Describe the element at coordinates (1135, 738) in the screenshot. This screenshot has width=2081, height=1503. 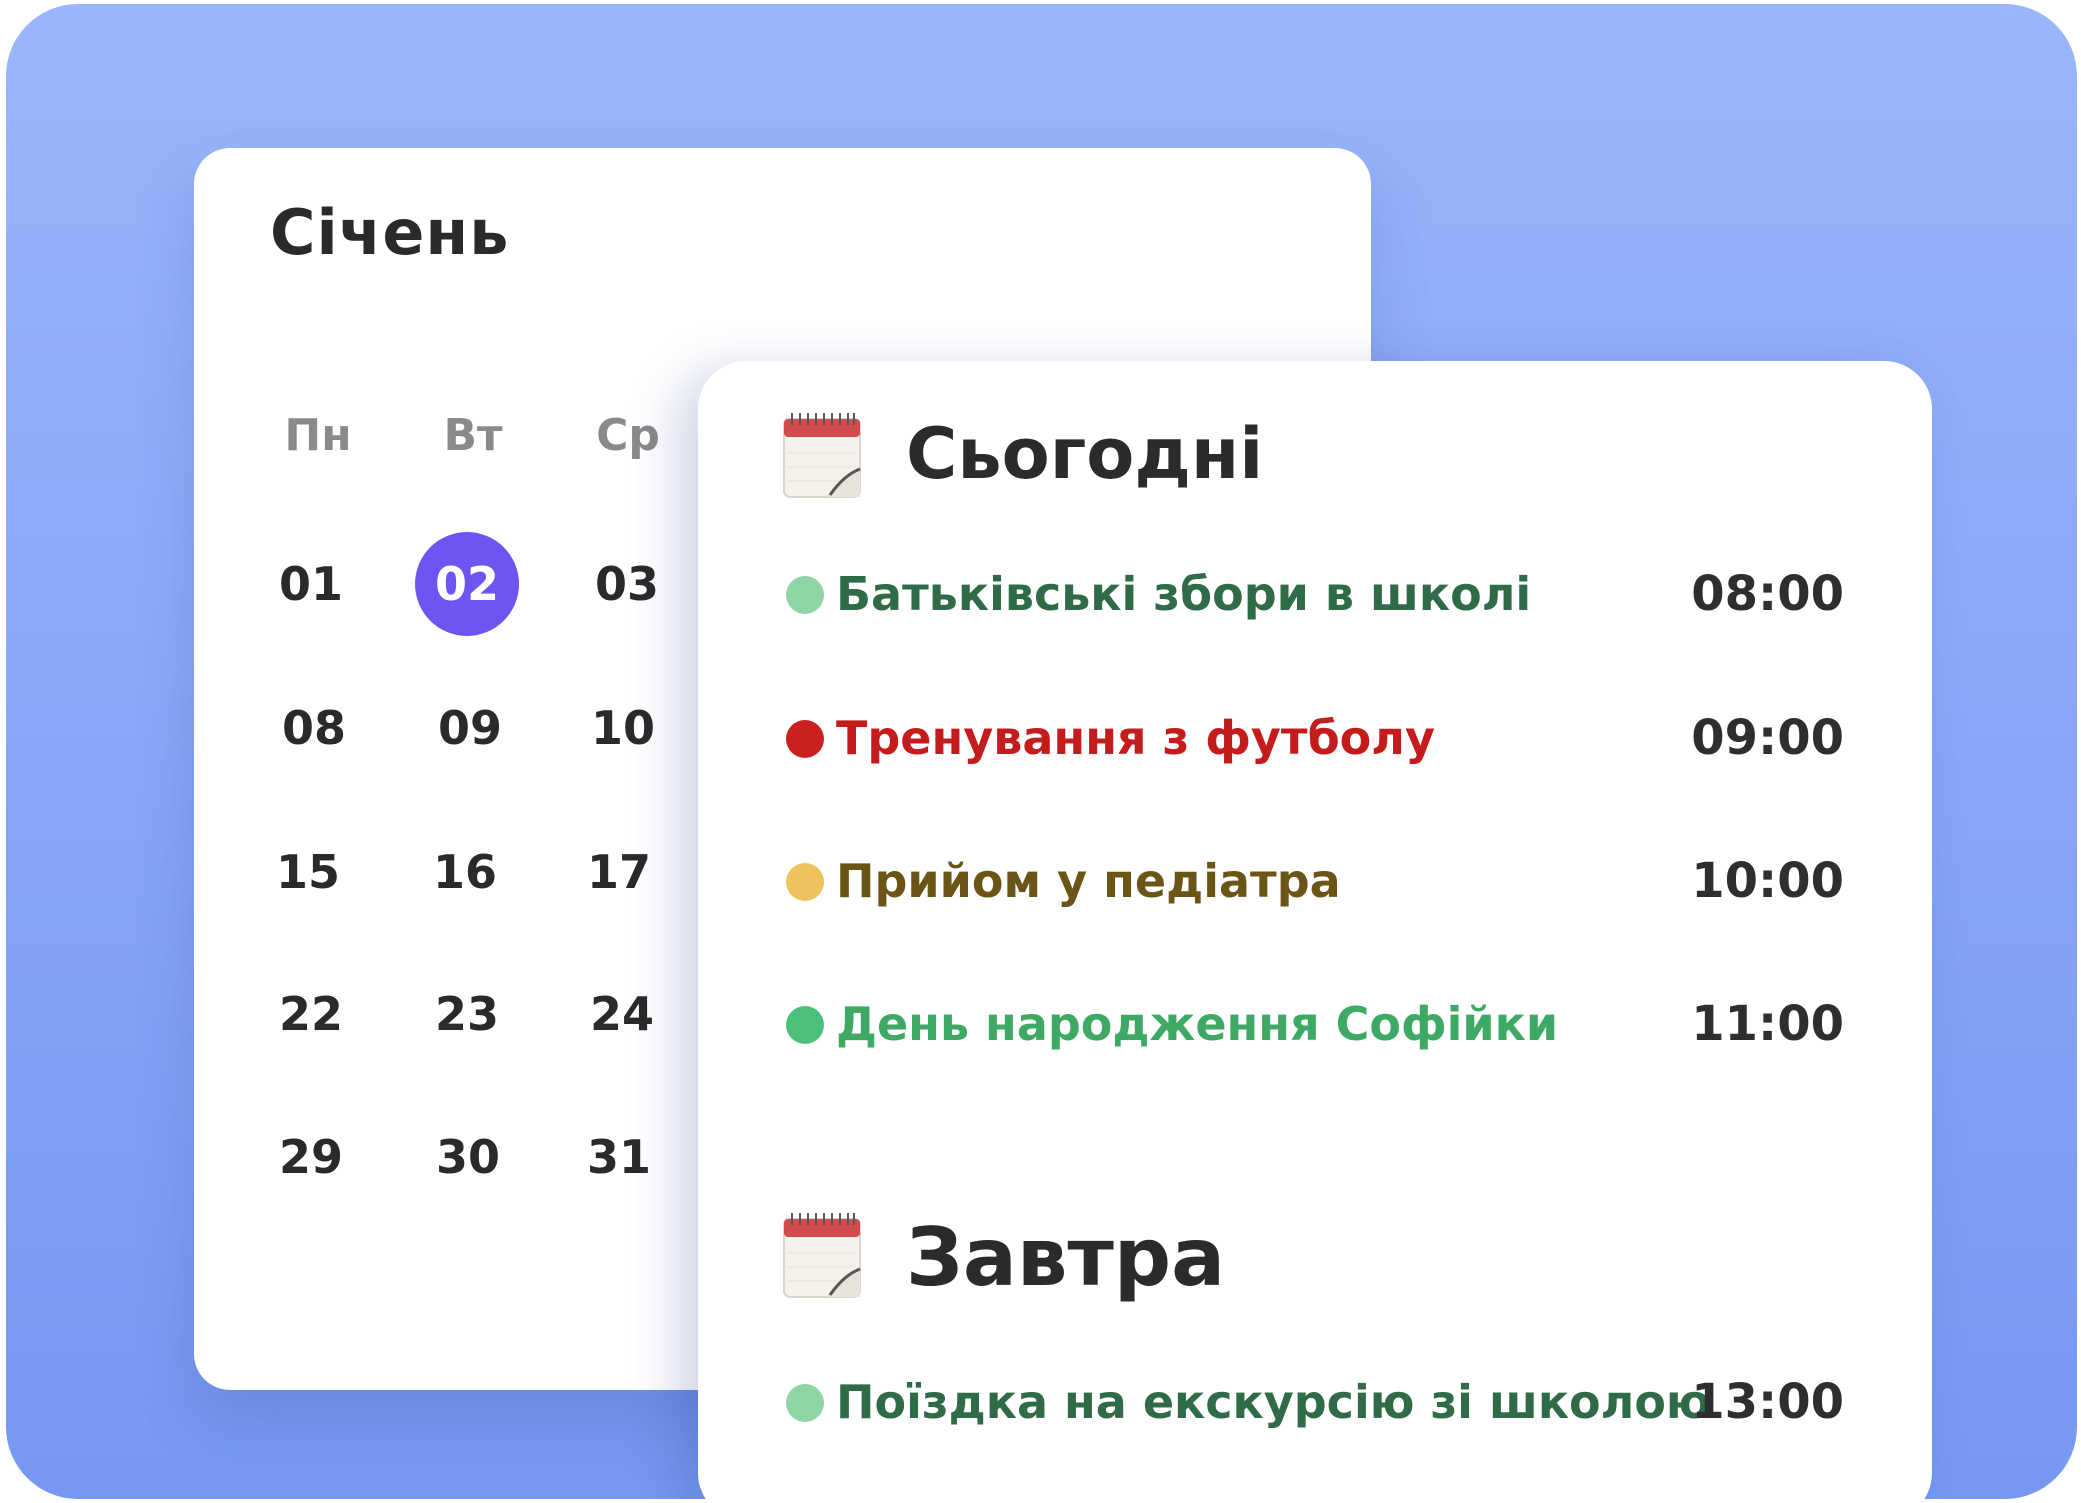
I see `event-name: Тренування з футболу` at that location.